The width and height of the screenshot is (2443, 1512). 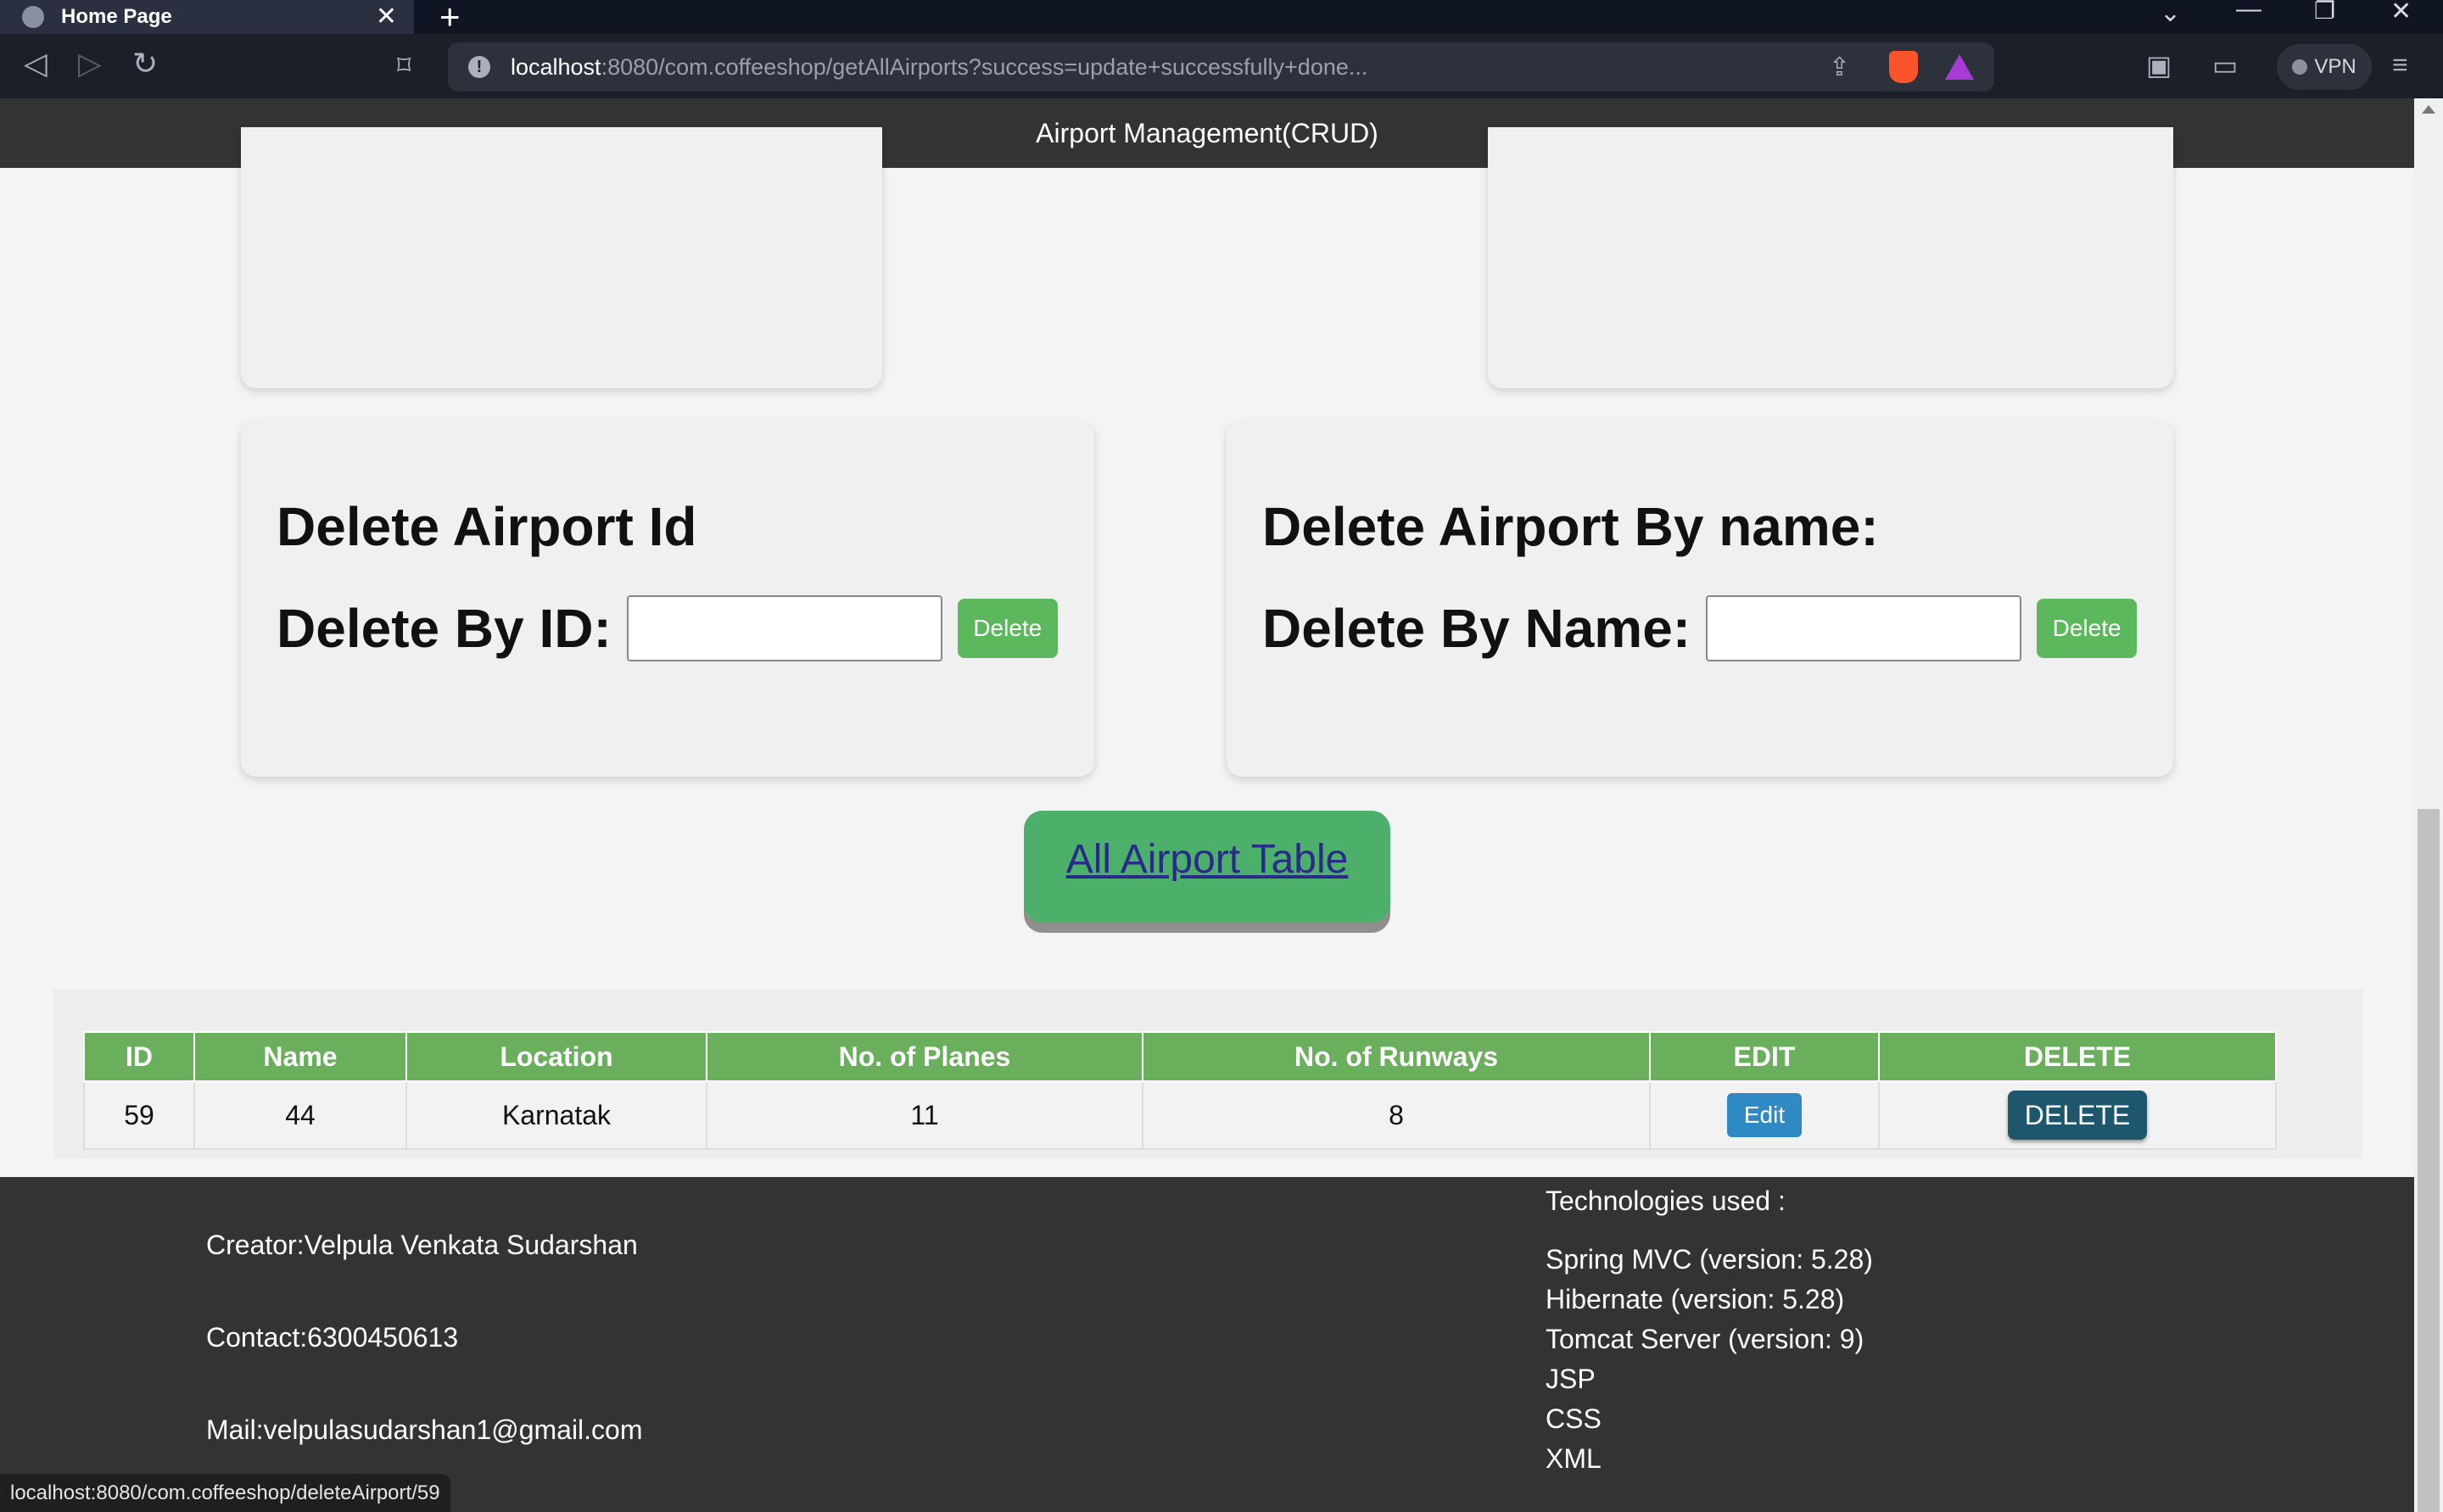 I want to click on table-row: 59 44 Karnatak 11 8 Edit DELETE, so click(x=1180, y=1115).